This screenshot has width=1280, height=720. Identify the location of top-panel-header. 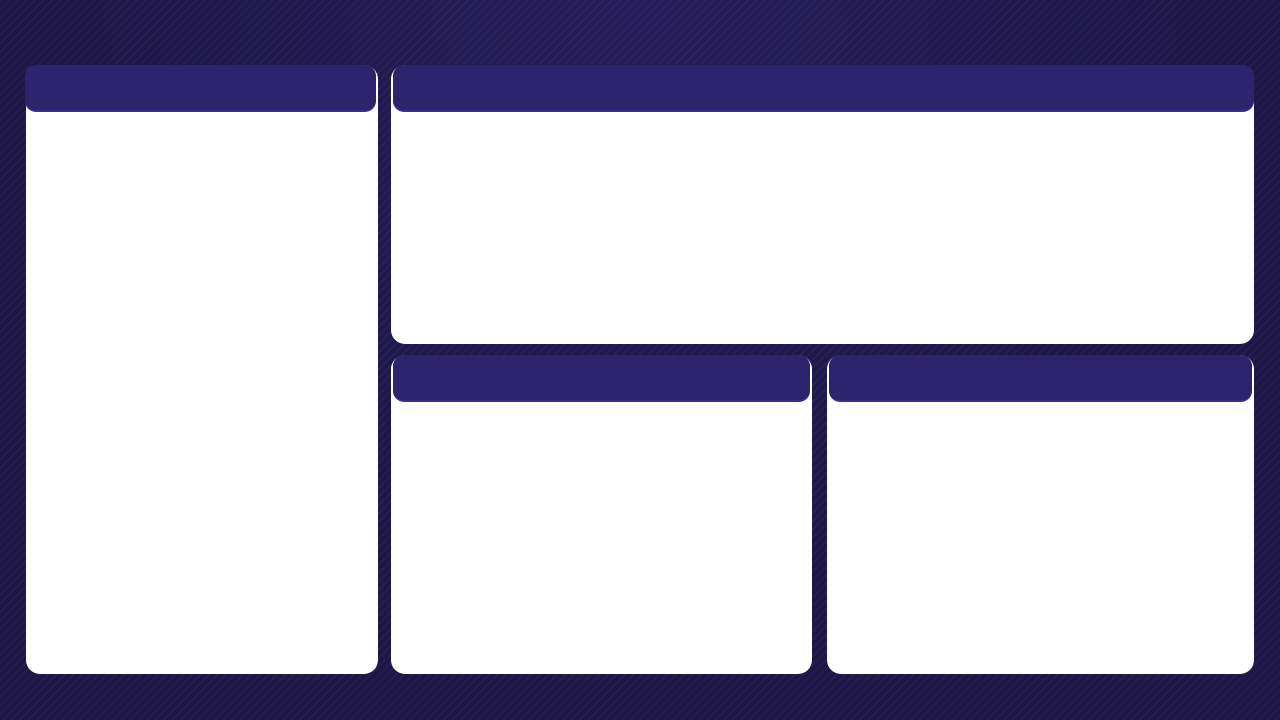
(823, 88).